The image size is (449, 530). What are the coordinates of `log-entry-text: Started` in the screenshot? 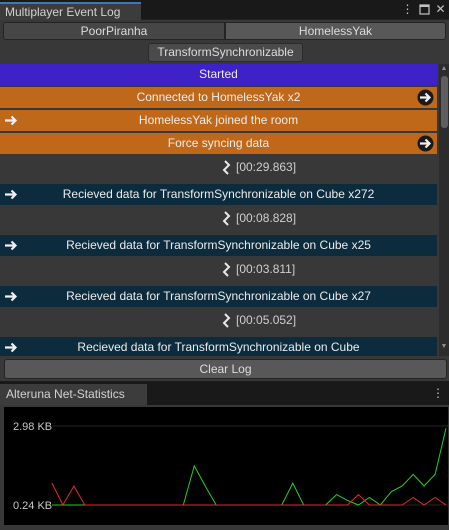 It's located at (218, 74).